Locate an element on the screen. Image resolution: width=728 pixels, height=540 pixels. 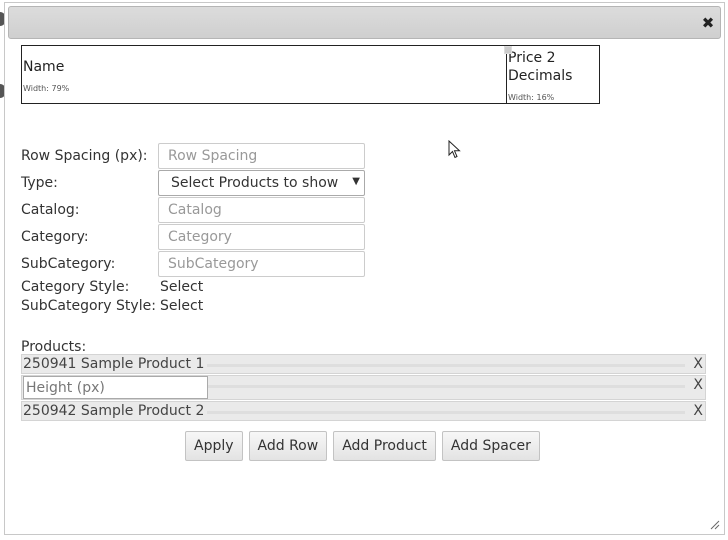
subcategory-style-select: Select is located at coordinates (181, 306).